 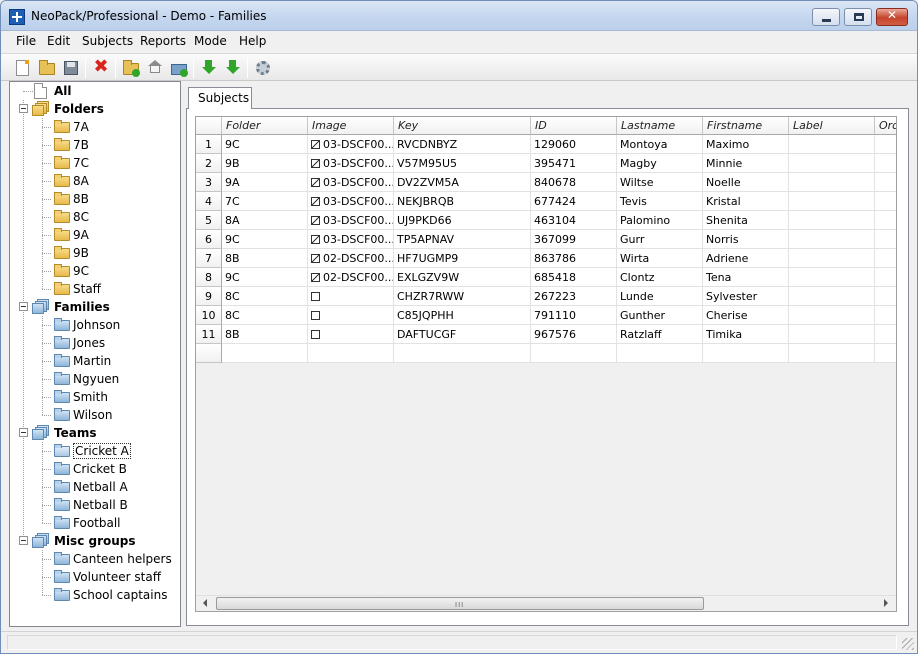 I want to click on cell-lastname, so click(x=660, y=353).